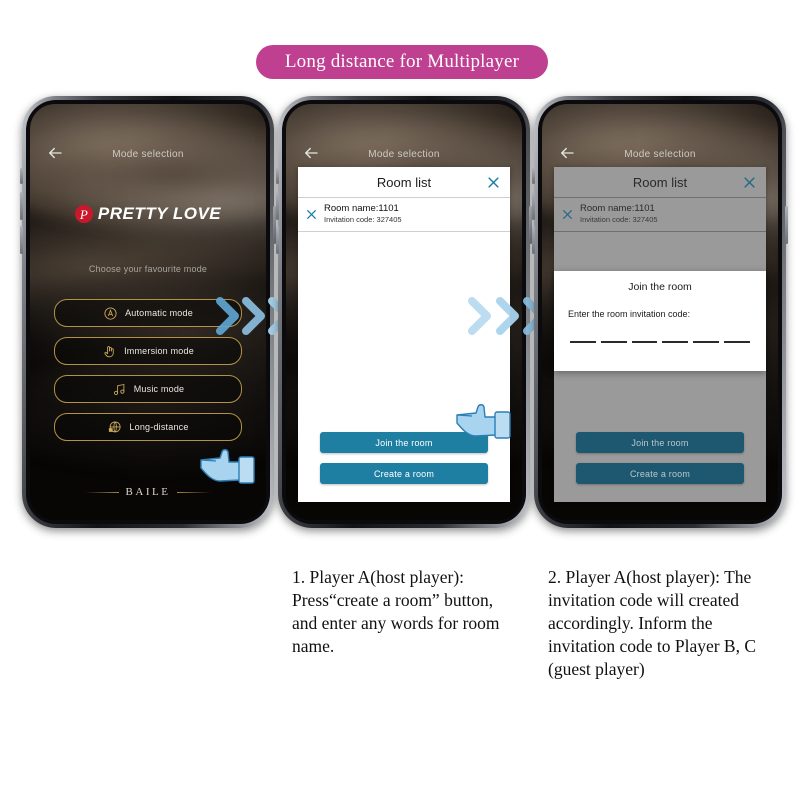 The width and height of the screenshot is (800, 800). Describe the element at coordinates (660, 342) in the screenshot. I see `invitation-code-input` at that location.